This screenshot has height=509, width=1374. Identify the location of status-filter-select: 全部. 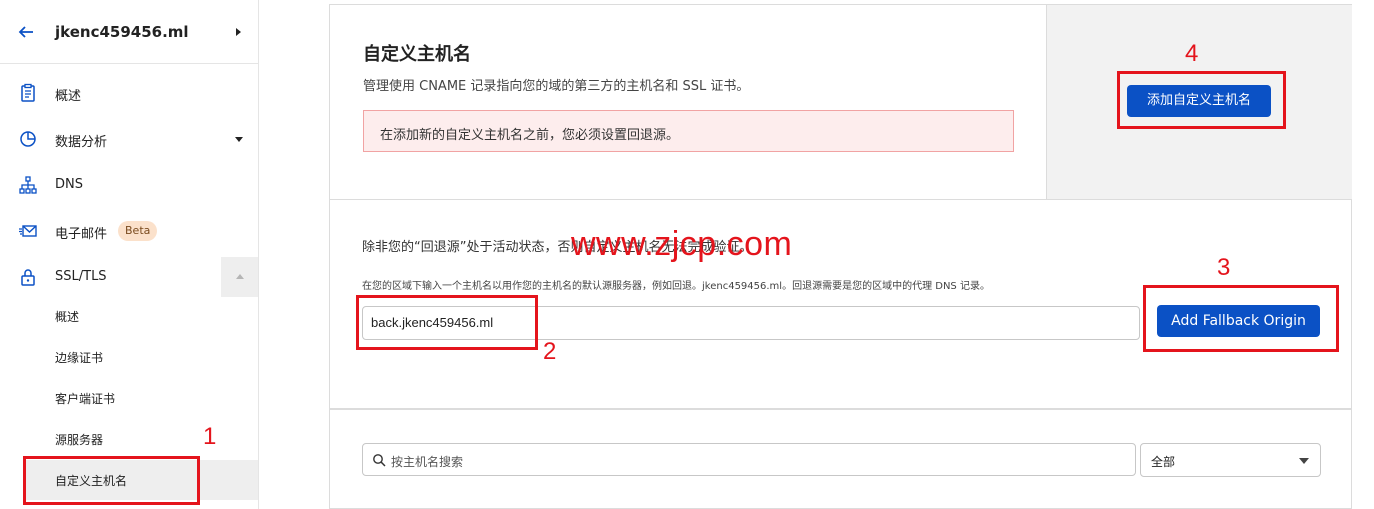
(1230, 460).